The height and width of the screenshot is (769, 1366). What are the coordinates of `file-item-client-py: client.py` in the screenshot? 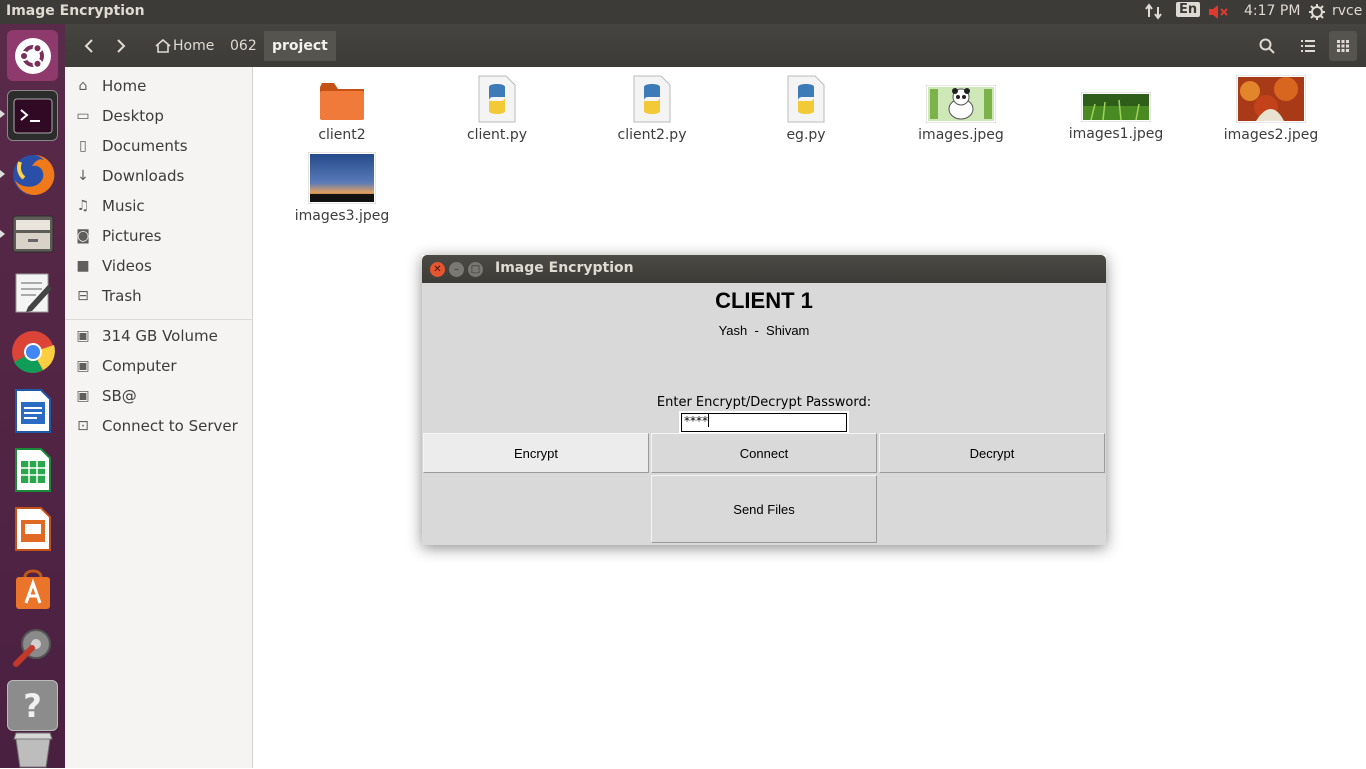 It's located at (497, 109).